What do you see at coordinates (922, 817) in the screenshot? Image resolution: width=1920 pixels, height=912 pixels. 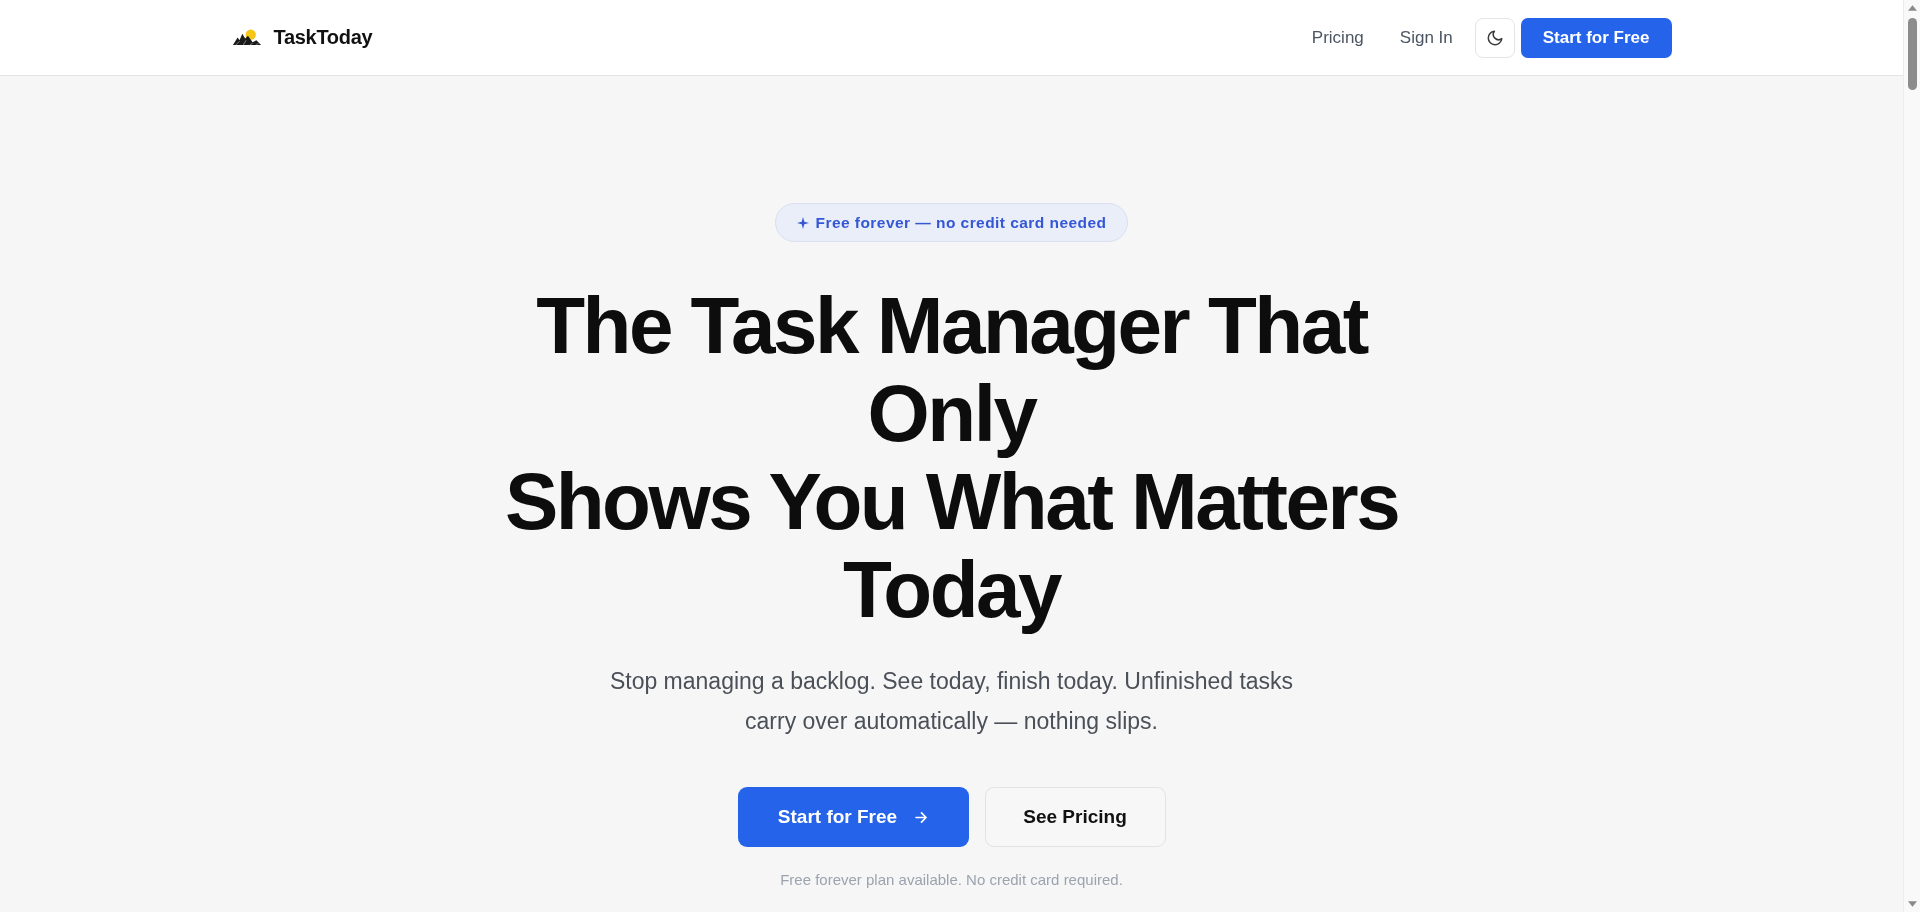 I see `arrow-right-icon` at bounding box center [922, 817].